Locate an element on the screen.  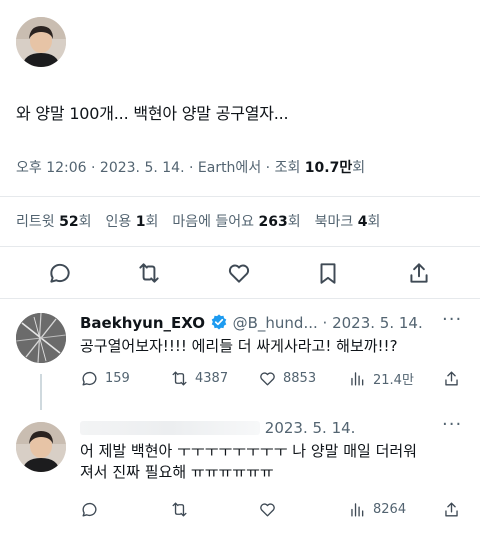
thread-connector-line is located at coordinates (41, 392).